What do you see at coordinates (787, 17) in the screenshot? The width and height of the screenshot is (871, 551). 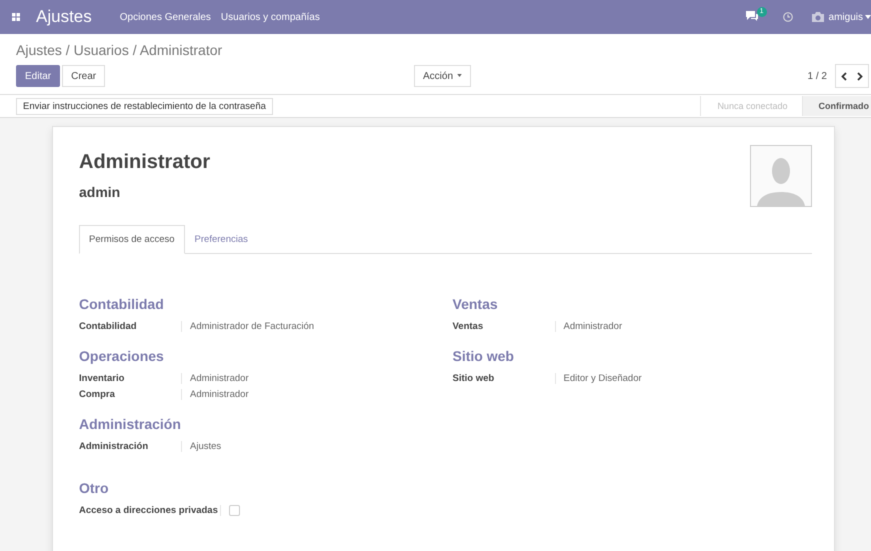 I see `clock-icon` at bounding box center [787, 17].